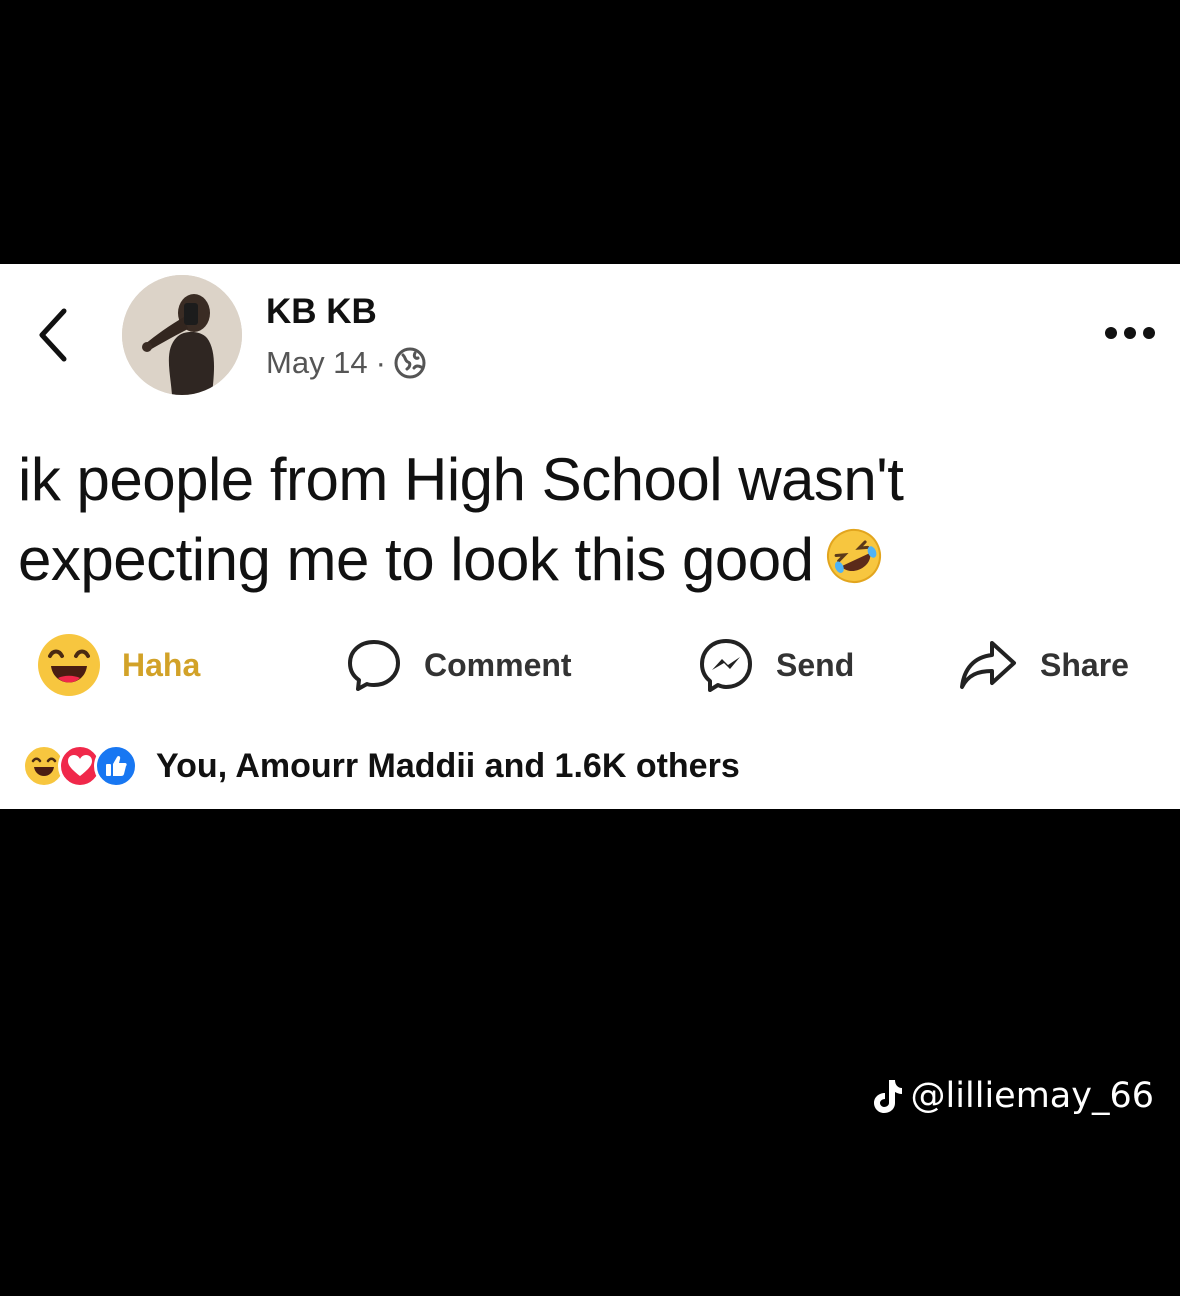 This screenshot has width=1180, height=1296. I want to click on reaction-icons, so click(80, 766).